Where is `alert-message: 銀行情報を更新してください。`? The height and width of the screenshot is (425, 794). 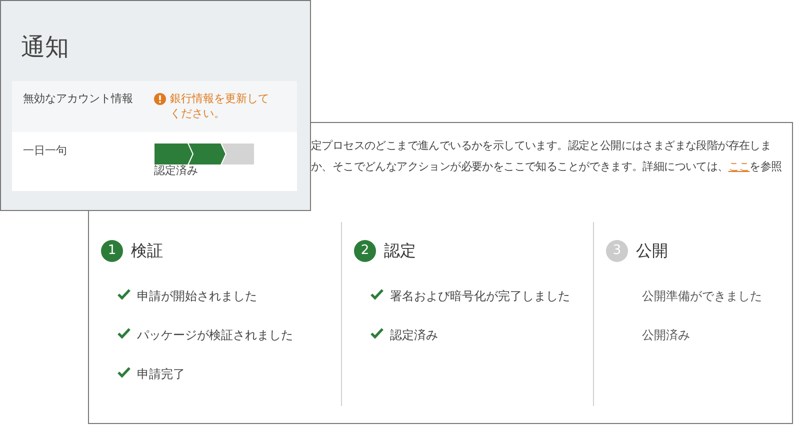 alert-message: 銀行情報を更新してください。 is located at coordinates (220, 106).